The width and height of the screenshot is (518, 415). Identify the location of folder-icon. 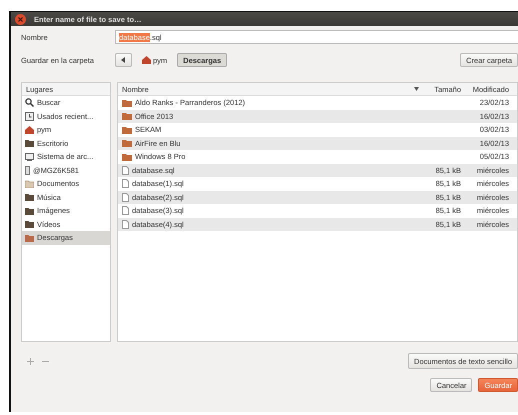
(29, 143).